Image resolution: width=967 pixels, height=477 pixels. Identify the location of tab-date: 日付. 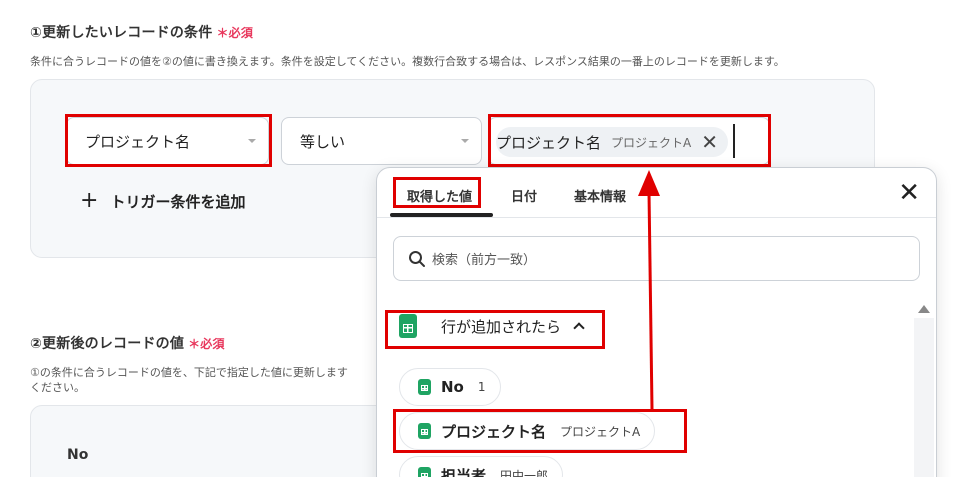
(524, 195).